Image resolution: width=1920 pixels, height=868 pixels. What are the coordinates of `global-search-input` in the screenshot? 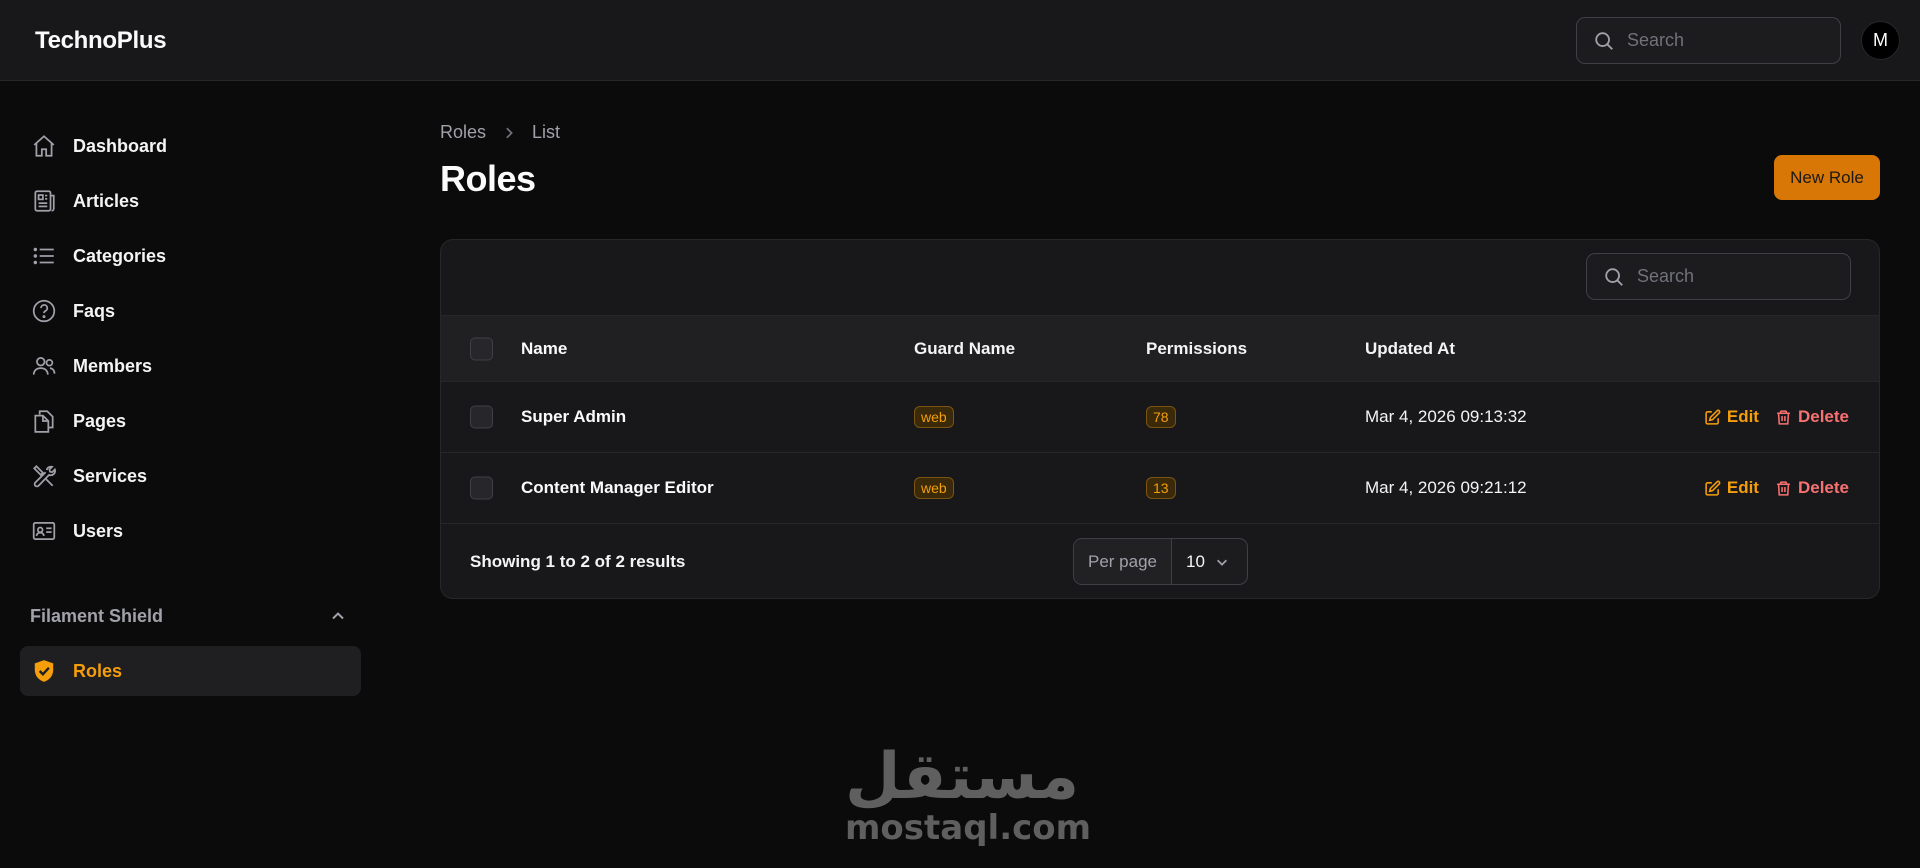 It's located at (1722, 40).